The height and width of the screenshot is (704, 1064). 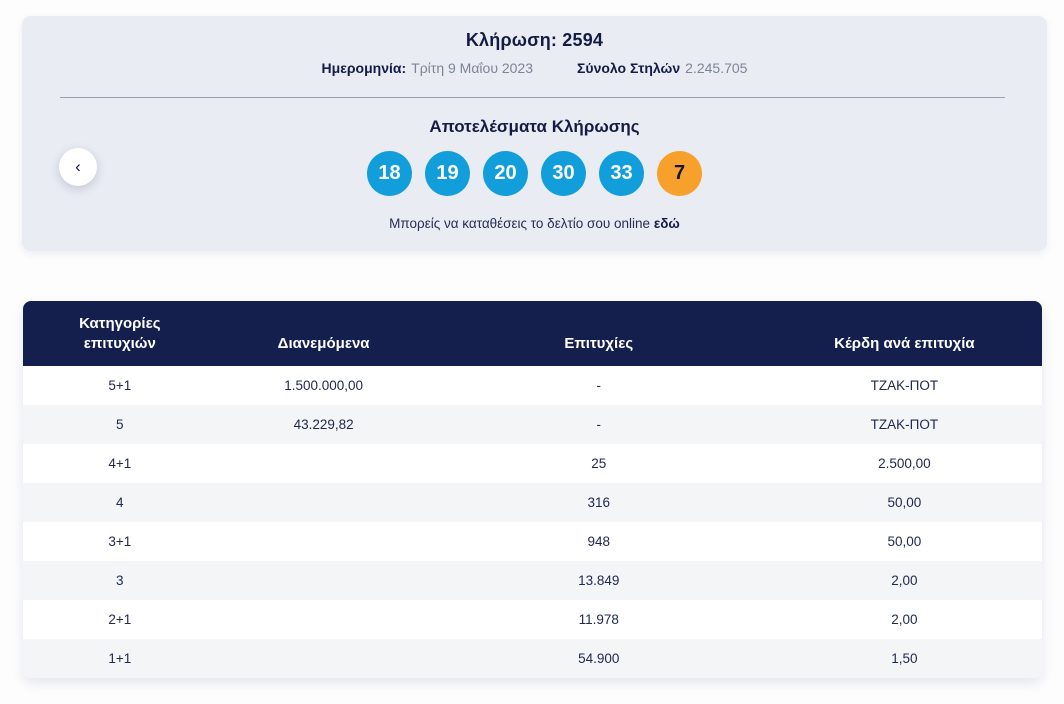 What do you see at coordinates (120, 541) in the screenshot?
I see `cell-category: 3+1` at bounding box center [120, 541].